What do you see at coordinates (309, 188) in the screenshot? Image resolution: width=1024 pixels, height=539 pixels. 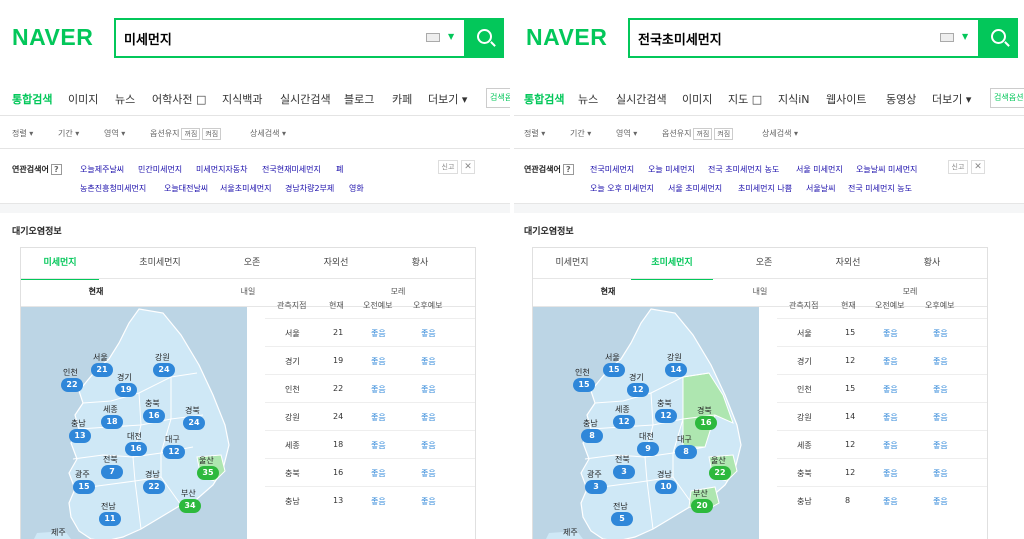 I see `related-link: 경남차량2부제` at bounding box center [309, 188].